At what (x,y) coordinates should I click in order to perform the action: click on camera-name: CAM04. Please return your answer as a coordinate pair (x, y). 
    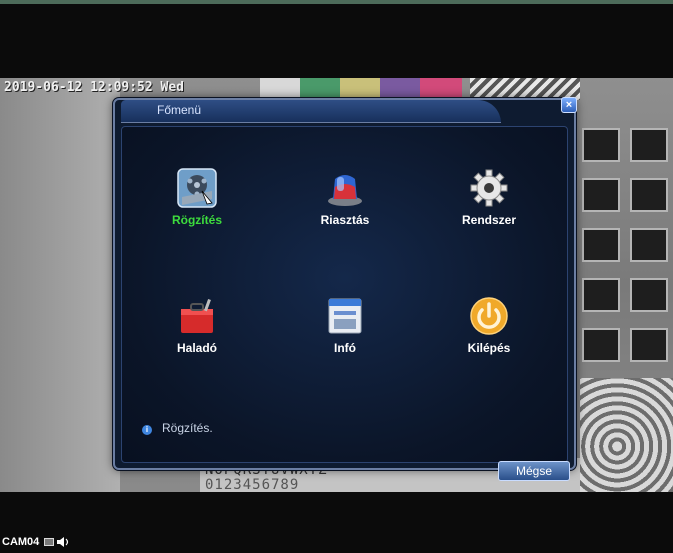
    Looking at the image, I should click on (21, 542).